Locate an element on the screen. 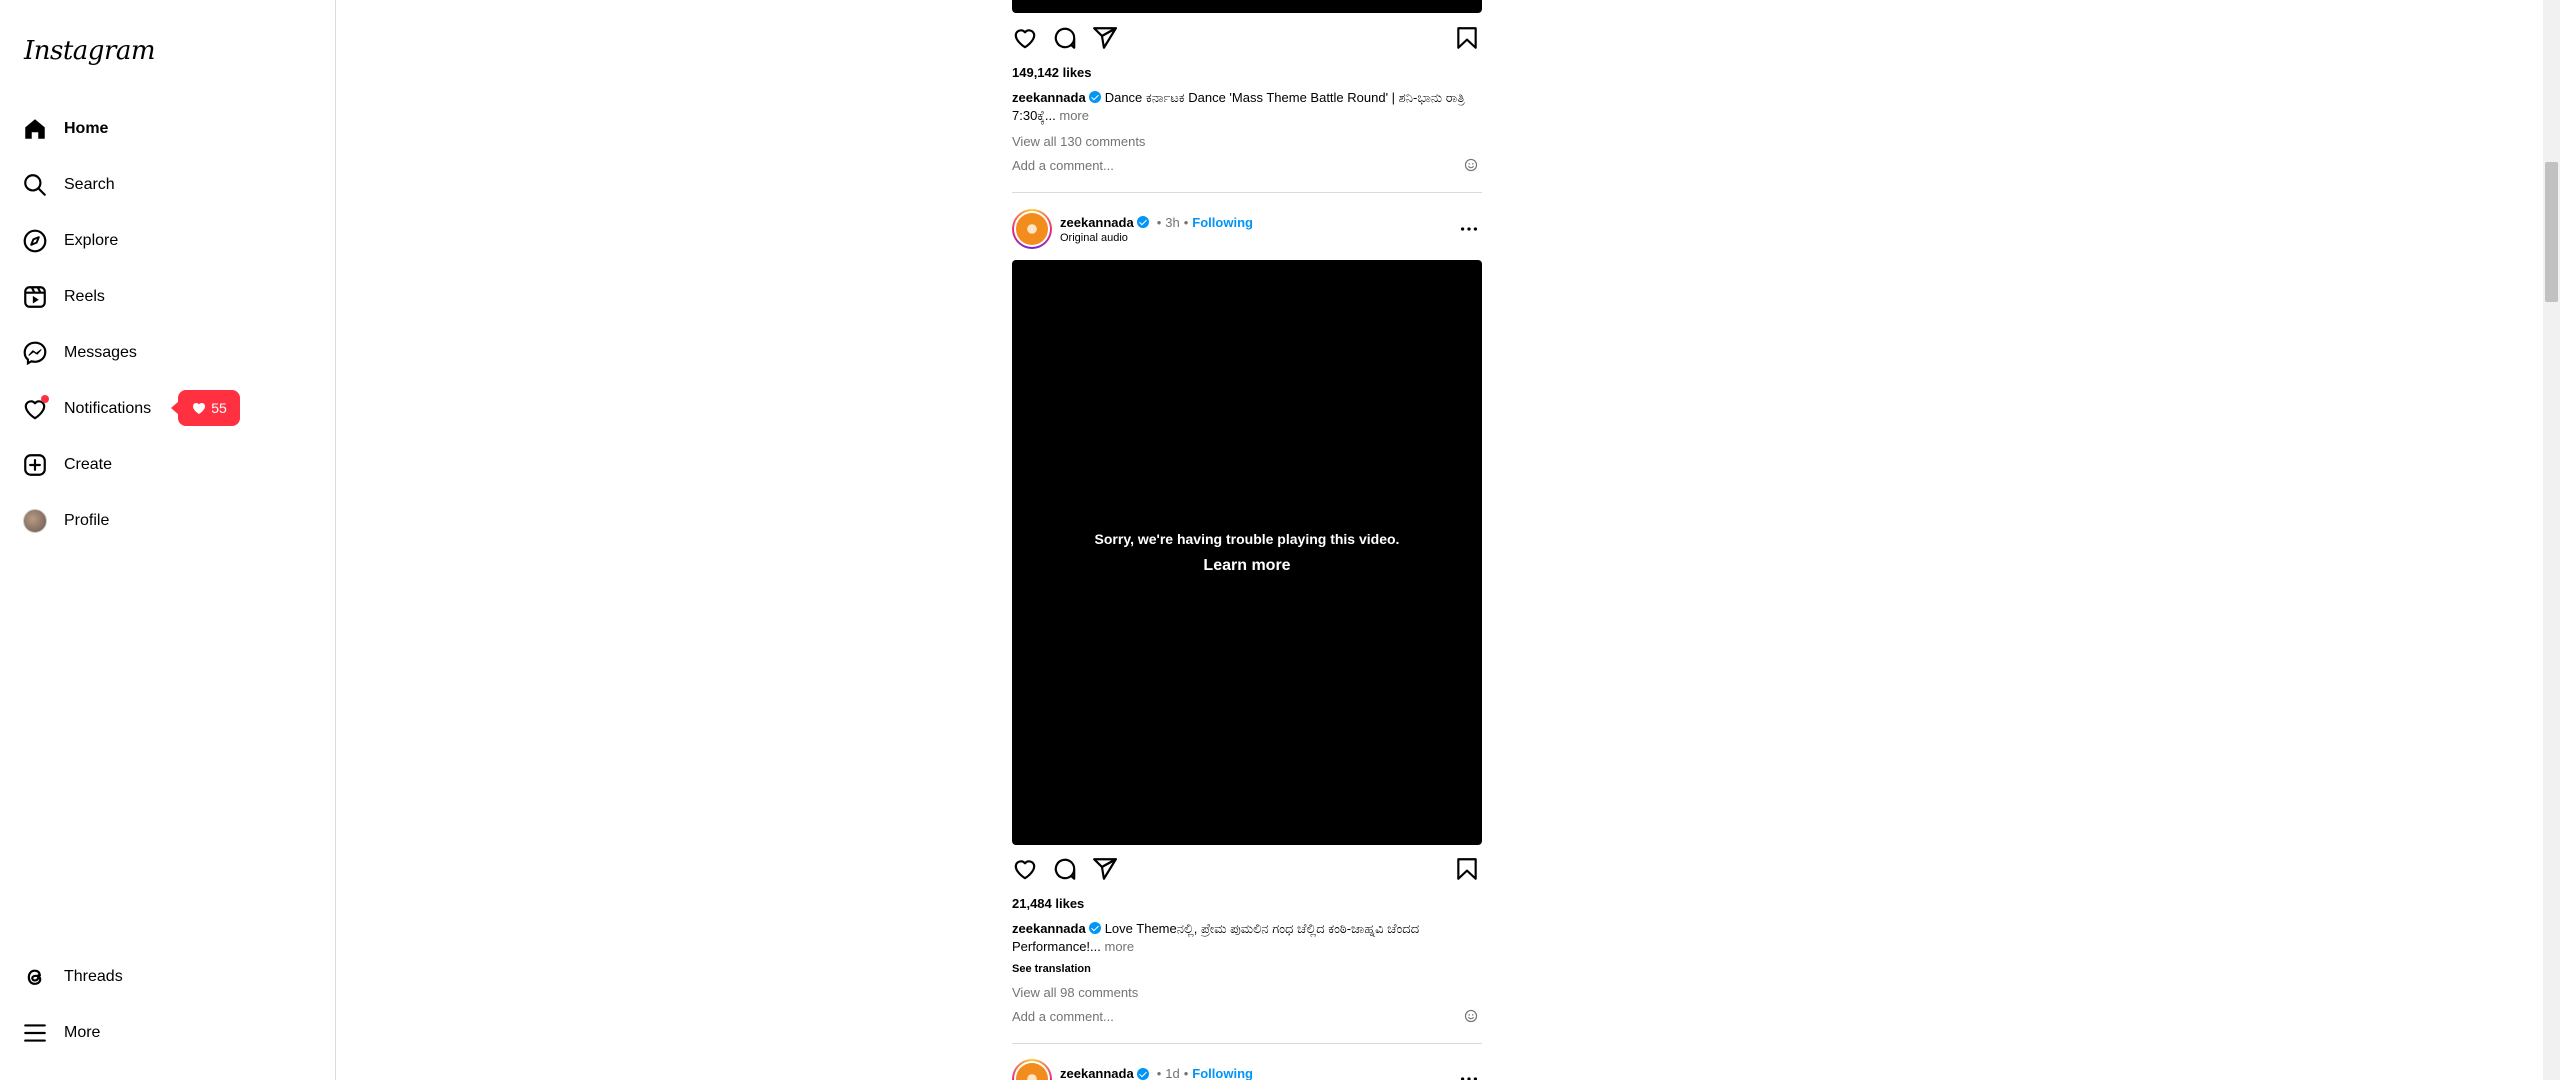  home-icon is located at coordinates (35, 129).